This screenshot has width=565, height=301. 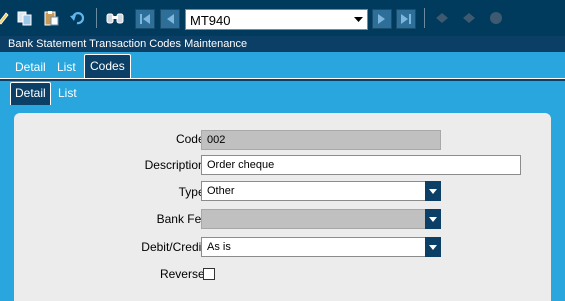 I want to click on options-icon, so click(x=496, y=18).